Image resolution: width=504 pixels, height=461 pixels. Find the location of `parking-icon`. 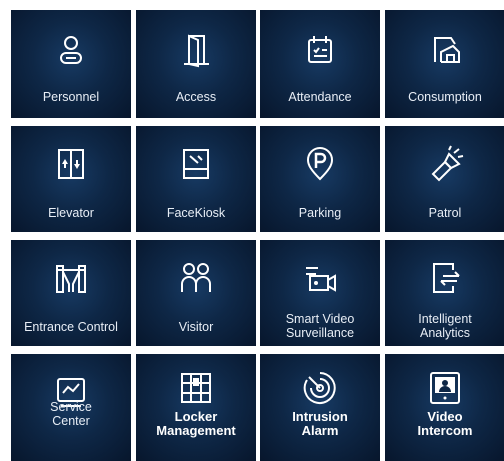

parking-icon is located at coordinates (320, 164).